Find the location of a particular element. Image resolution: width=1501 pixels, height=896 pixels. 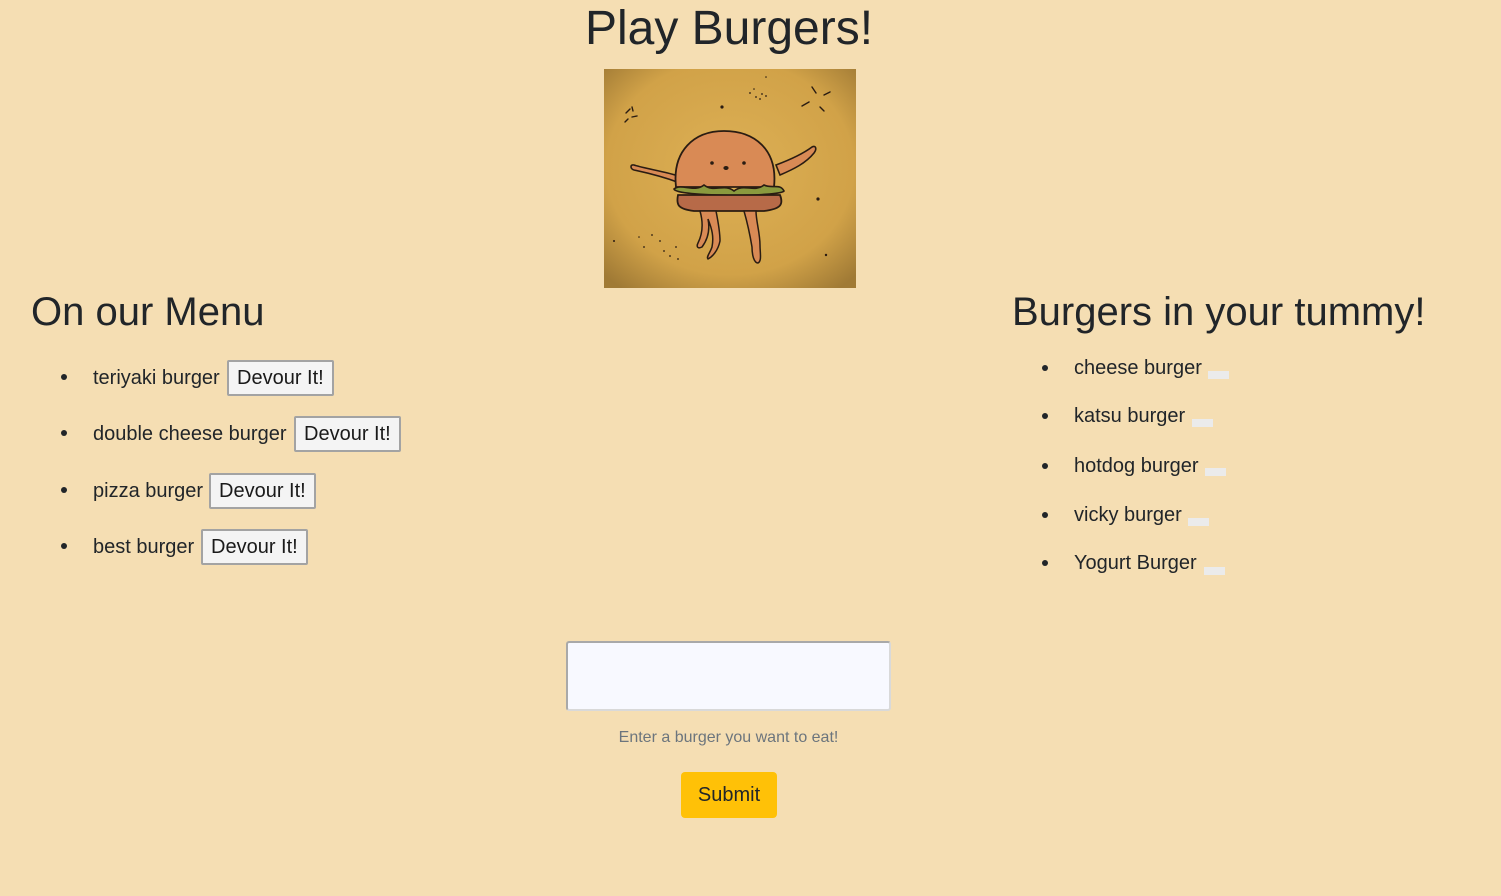

input-help-text: Enter a burger you want to eat! is located at coordinates (728, 737).